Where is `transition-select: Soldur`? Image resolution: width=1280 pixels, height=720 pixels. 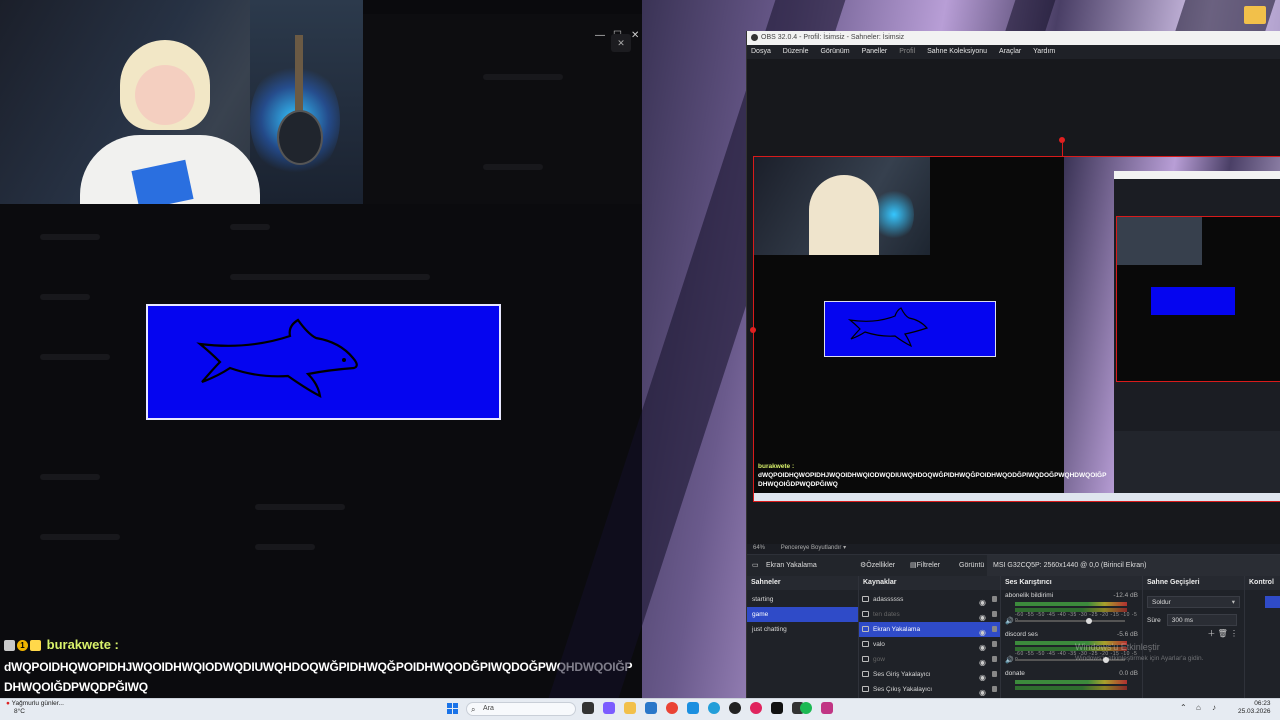 transition-select: Soldur is located at coordinates (1193, 602).